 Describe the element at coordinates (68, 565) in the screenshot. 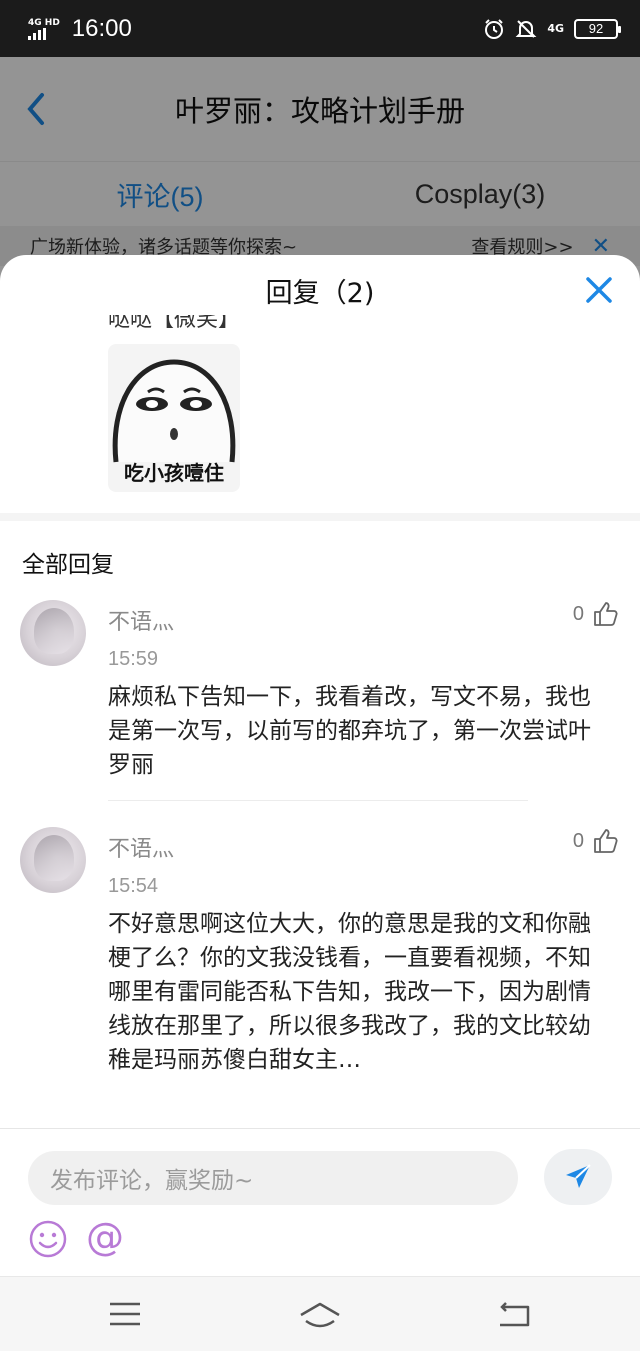

I see `section-title: 全部回复` at that location.